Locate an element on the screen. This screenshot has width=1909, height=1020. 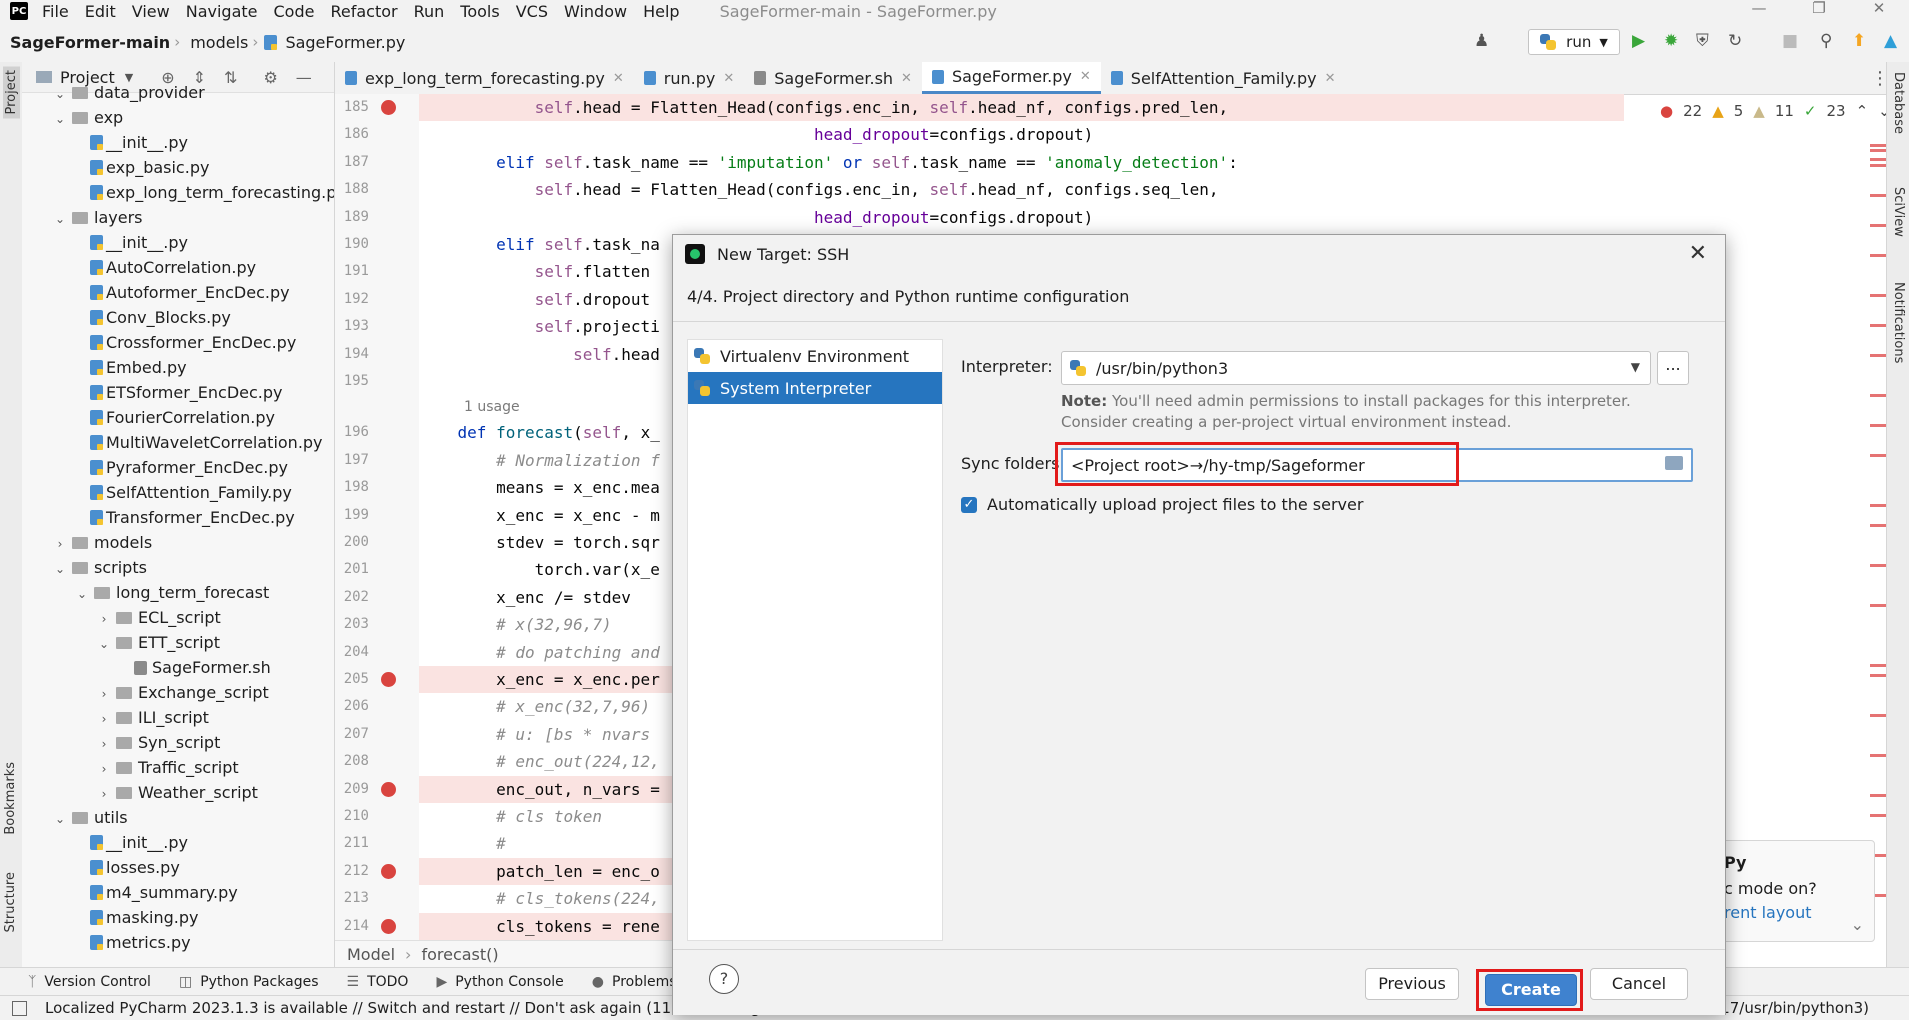
editor-tab: SelfAttention_Family.py ✕ is located at coordinates (1223, 78).